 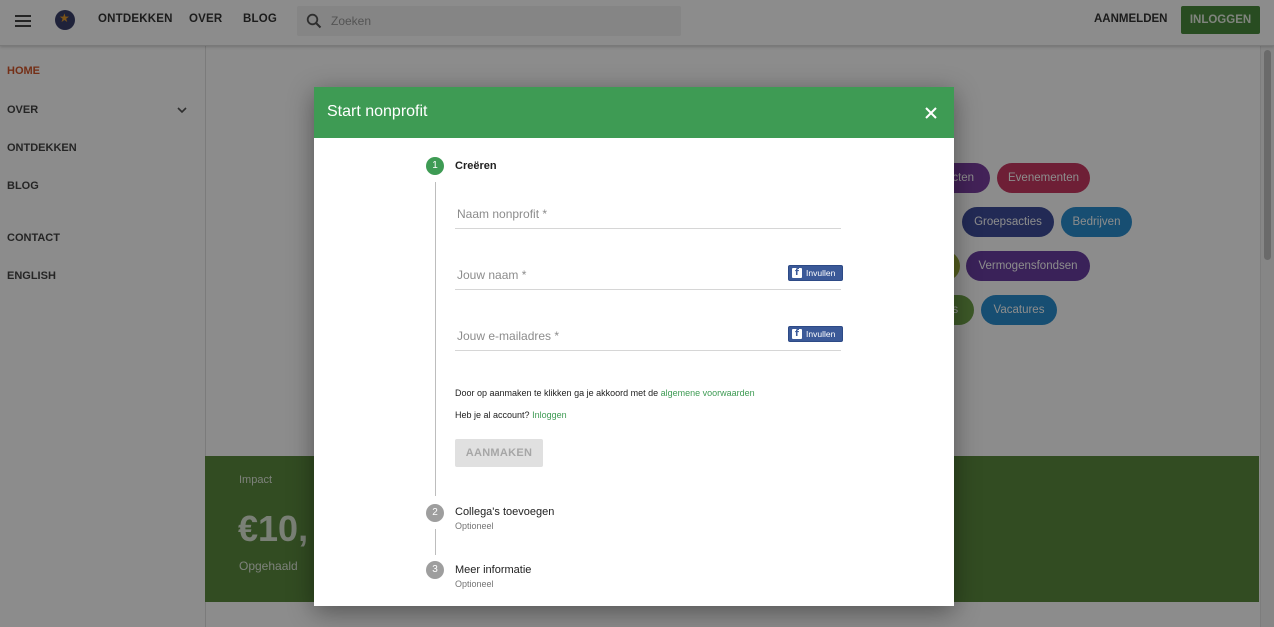 I want to click on step-3-circle: 3, so click(x=435, y=570).